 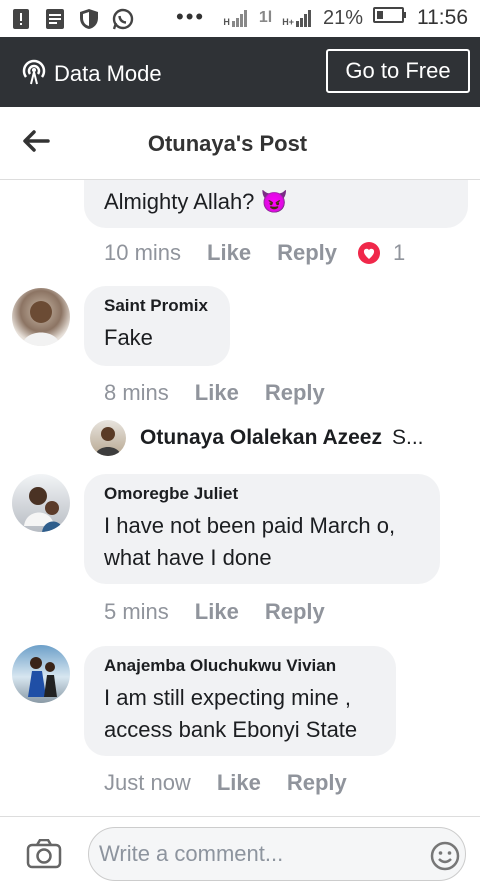 I want to click on document-icon, so click(x=55, y=19).